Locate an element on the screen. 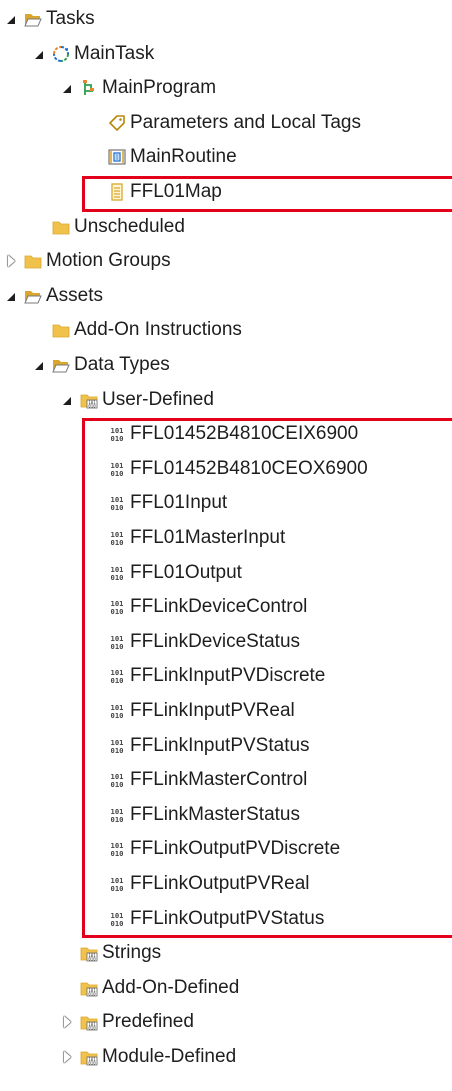 This screenshot has width=452, height=1091. tree-node-mainprogram: MainProgram is located at coordinates (226, 88).